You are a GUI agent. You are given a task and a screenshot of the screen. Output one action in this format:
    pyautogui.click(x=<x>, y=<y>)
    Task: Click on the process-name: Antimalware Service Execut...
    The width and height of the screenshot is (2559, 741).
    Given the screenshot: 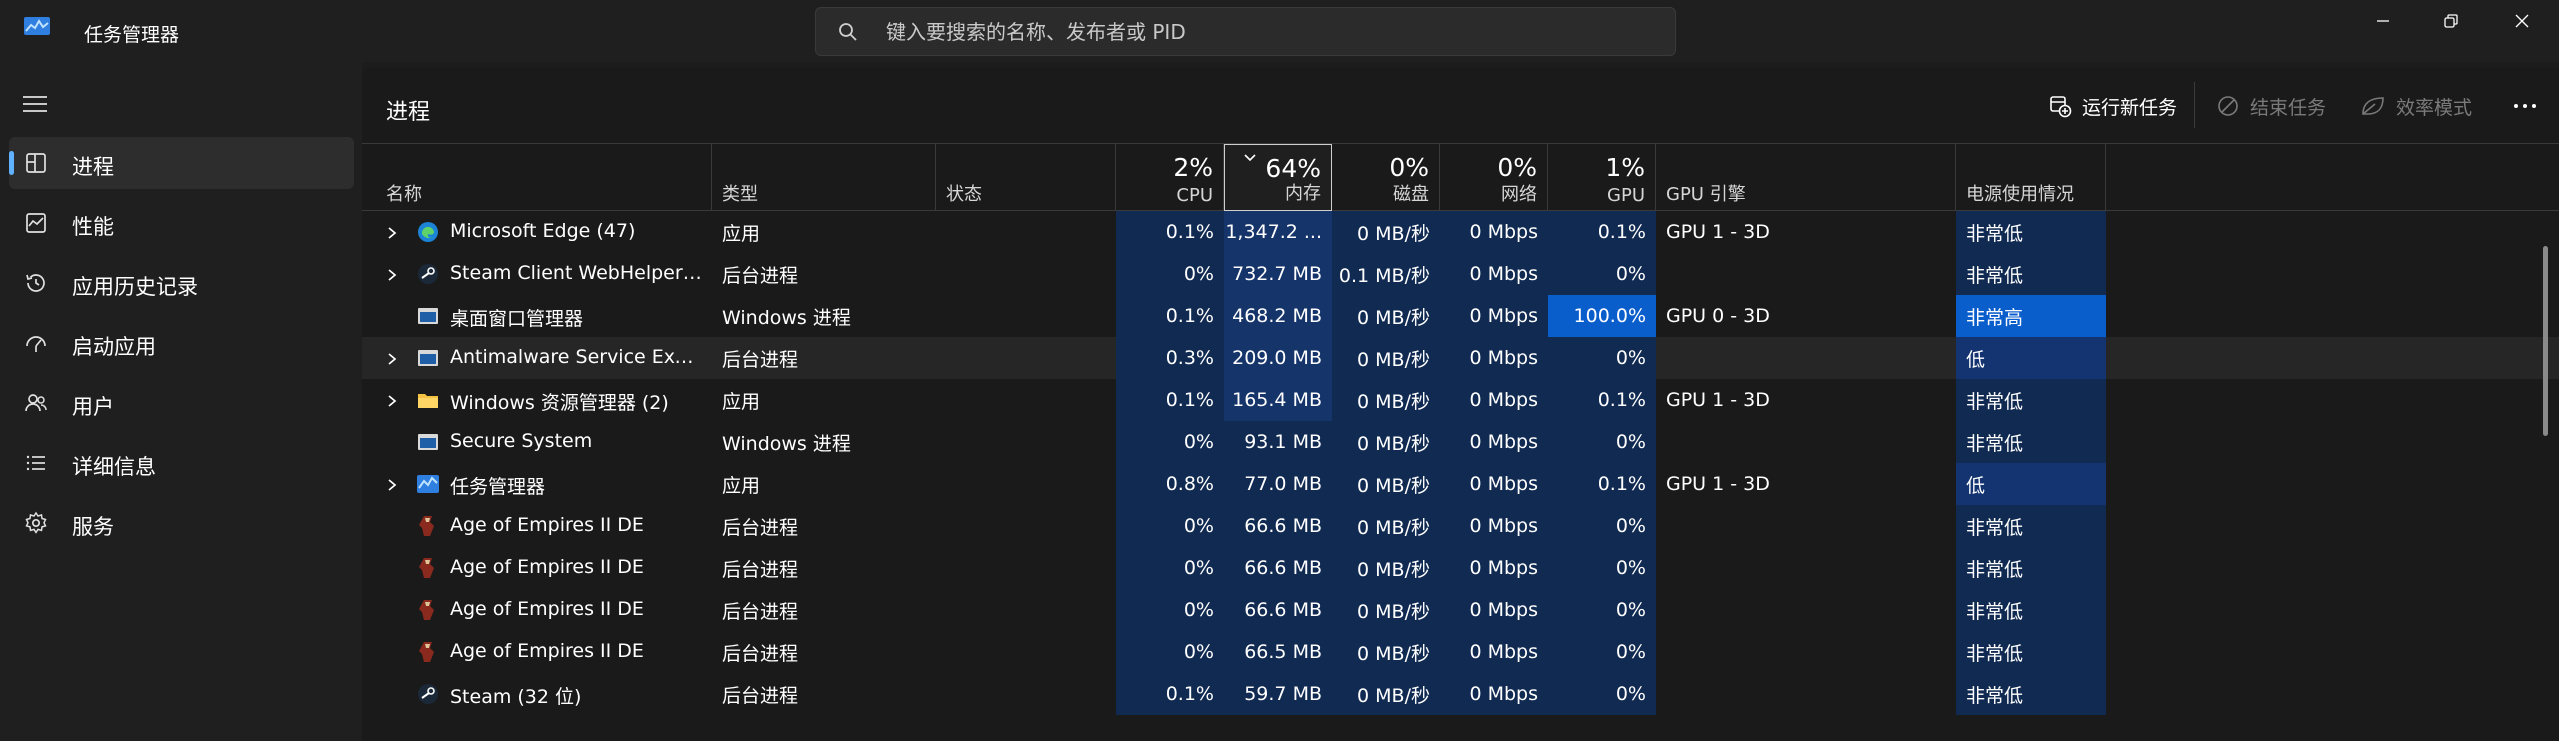 What is the action you would take?
    pyautogui.click(x=577, y=357)
    